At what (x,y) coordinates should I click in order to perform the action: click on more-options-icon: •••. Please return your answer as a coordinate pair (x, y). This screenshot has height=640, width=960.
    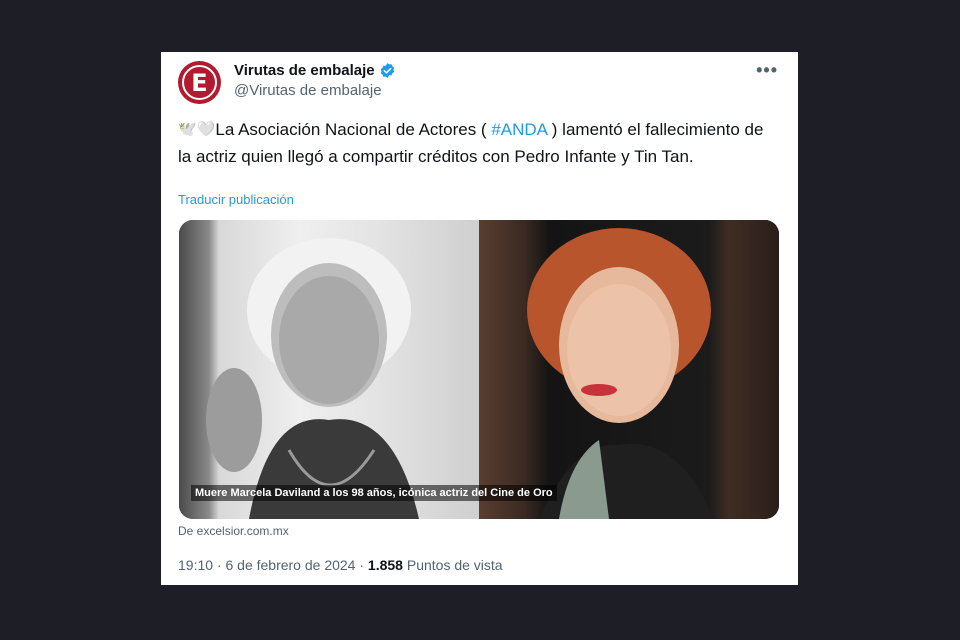
    Looking at the image, I should click on (767, 70).